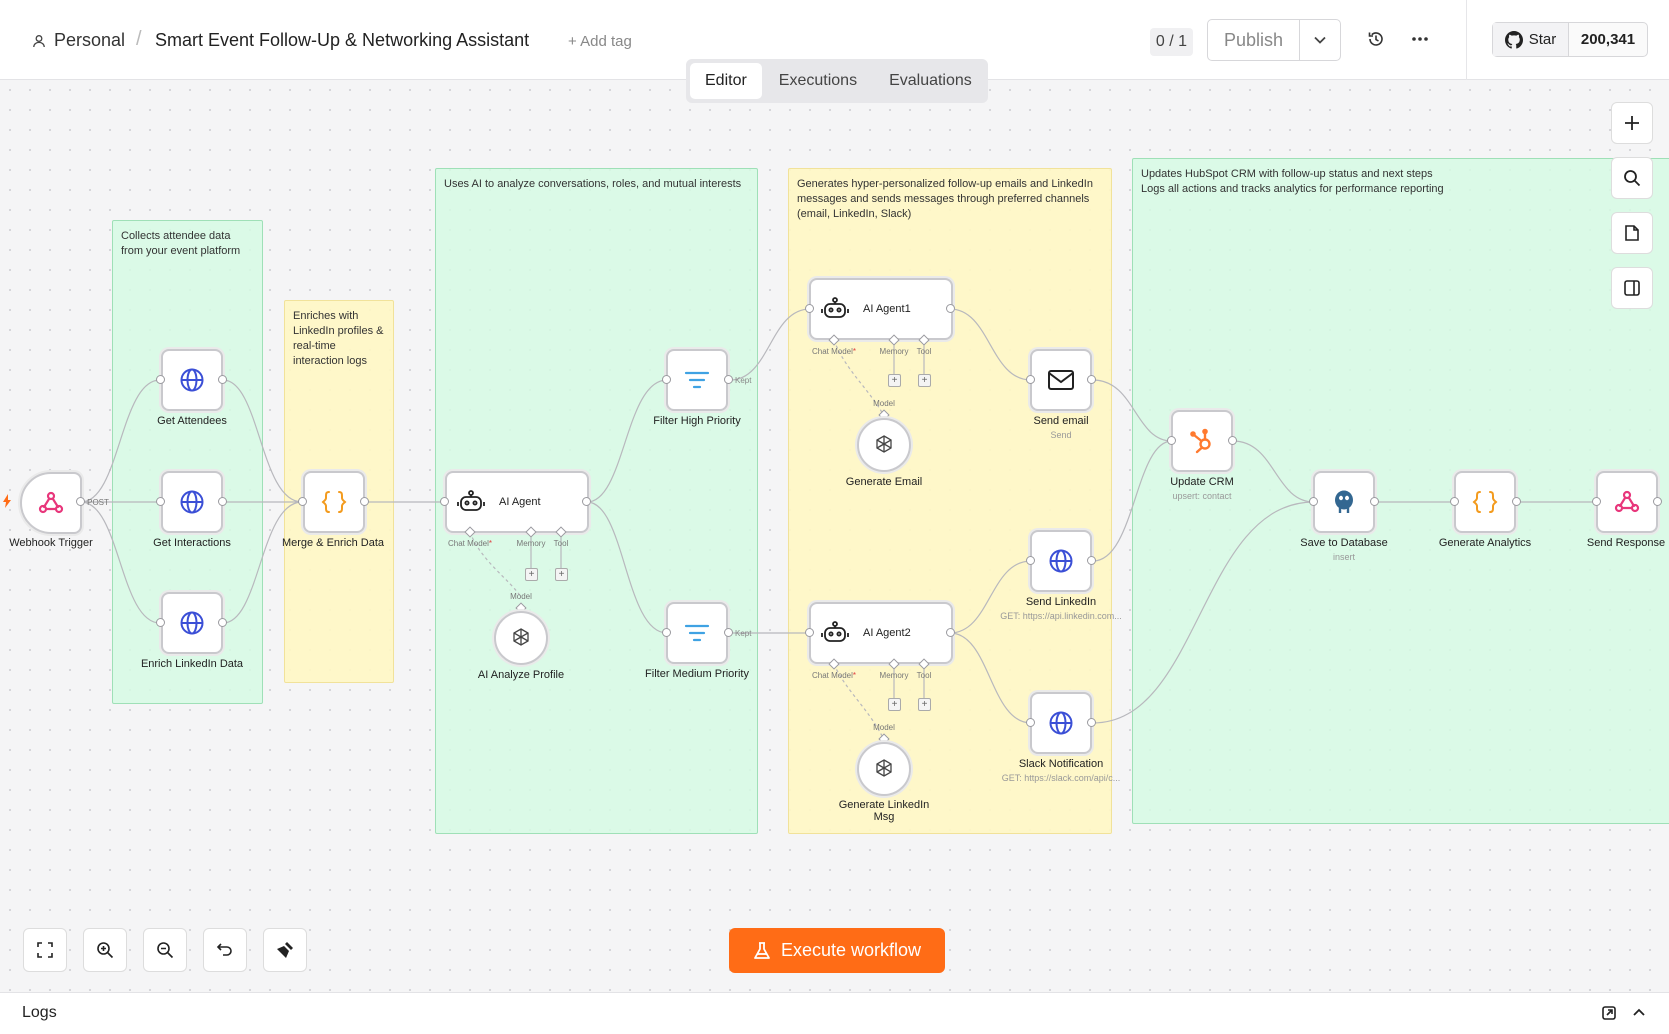 This screenshot has width=1669, height=1034. What do you see at coordinates (1632, 288) in the screenshot?
I see `toggle-panel-button` at bounding box center [1632, 288].